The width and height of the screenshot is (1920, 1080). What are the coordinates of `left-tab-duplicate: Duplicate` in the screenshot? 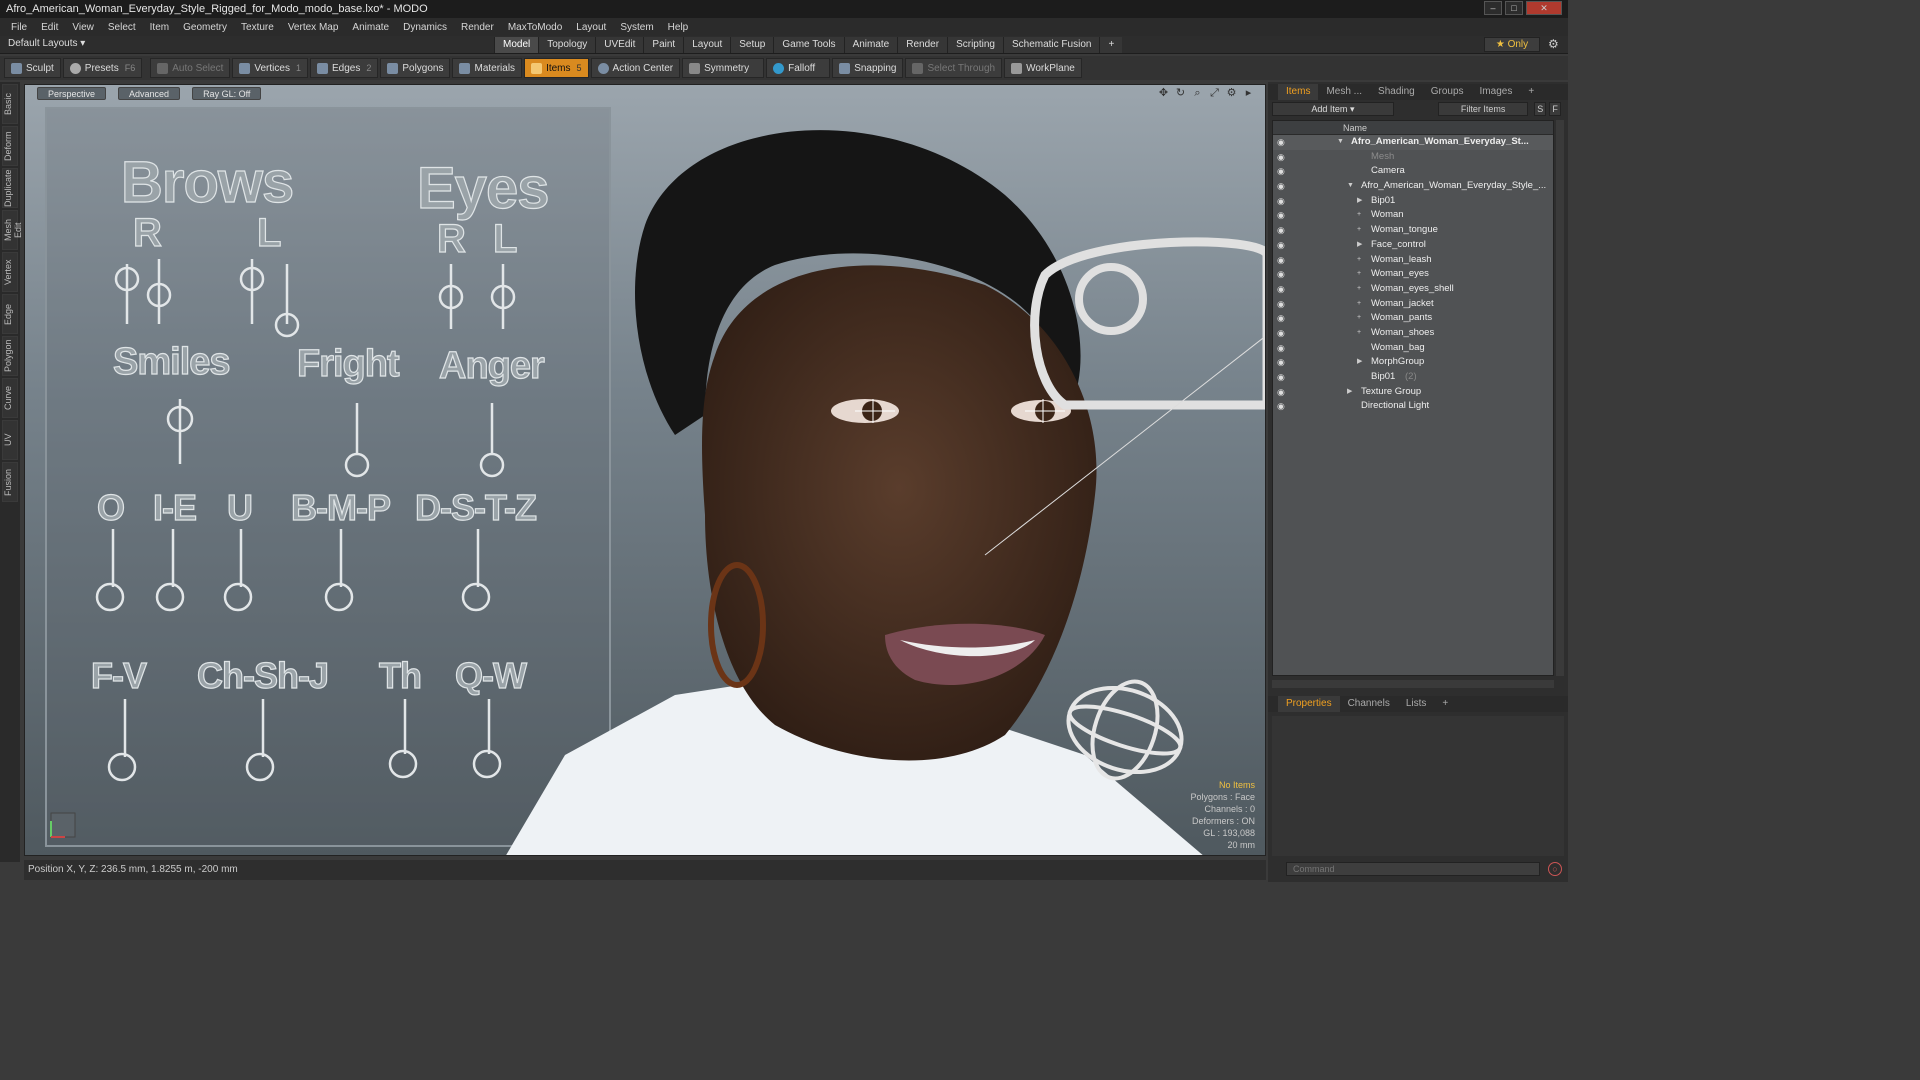 It's located at (10, 188).